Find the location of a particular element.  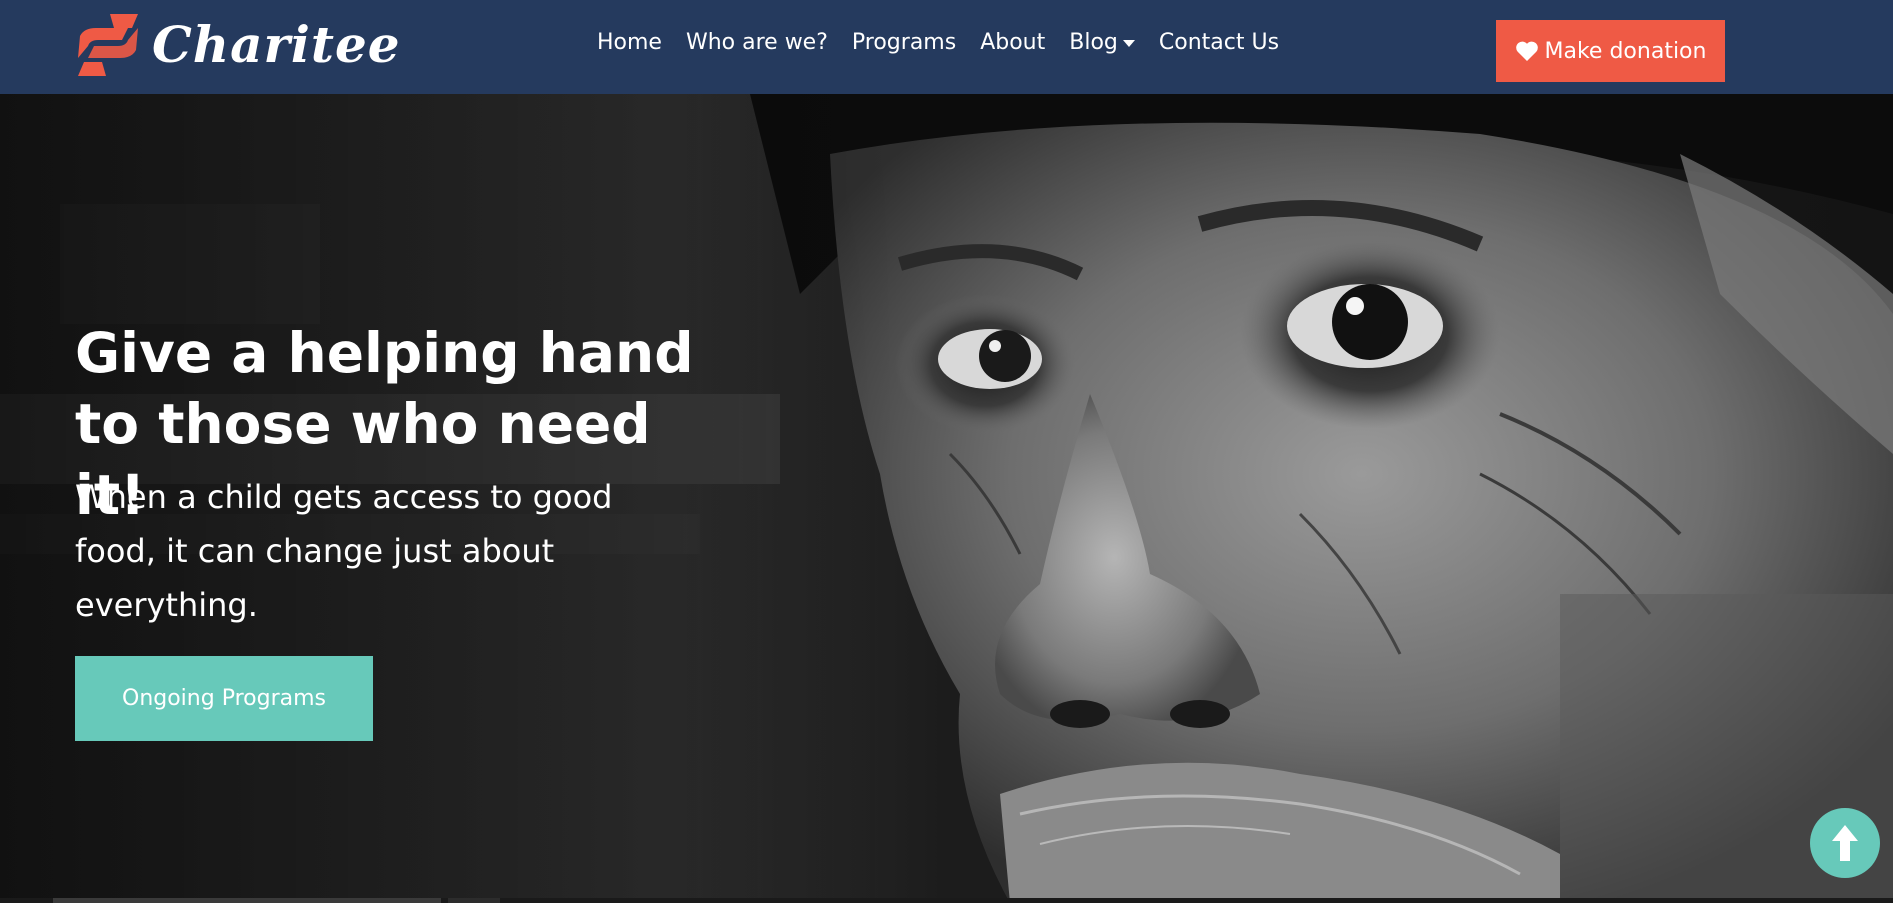

nav-label: Who are we? is located at coordinates (756, 42).